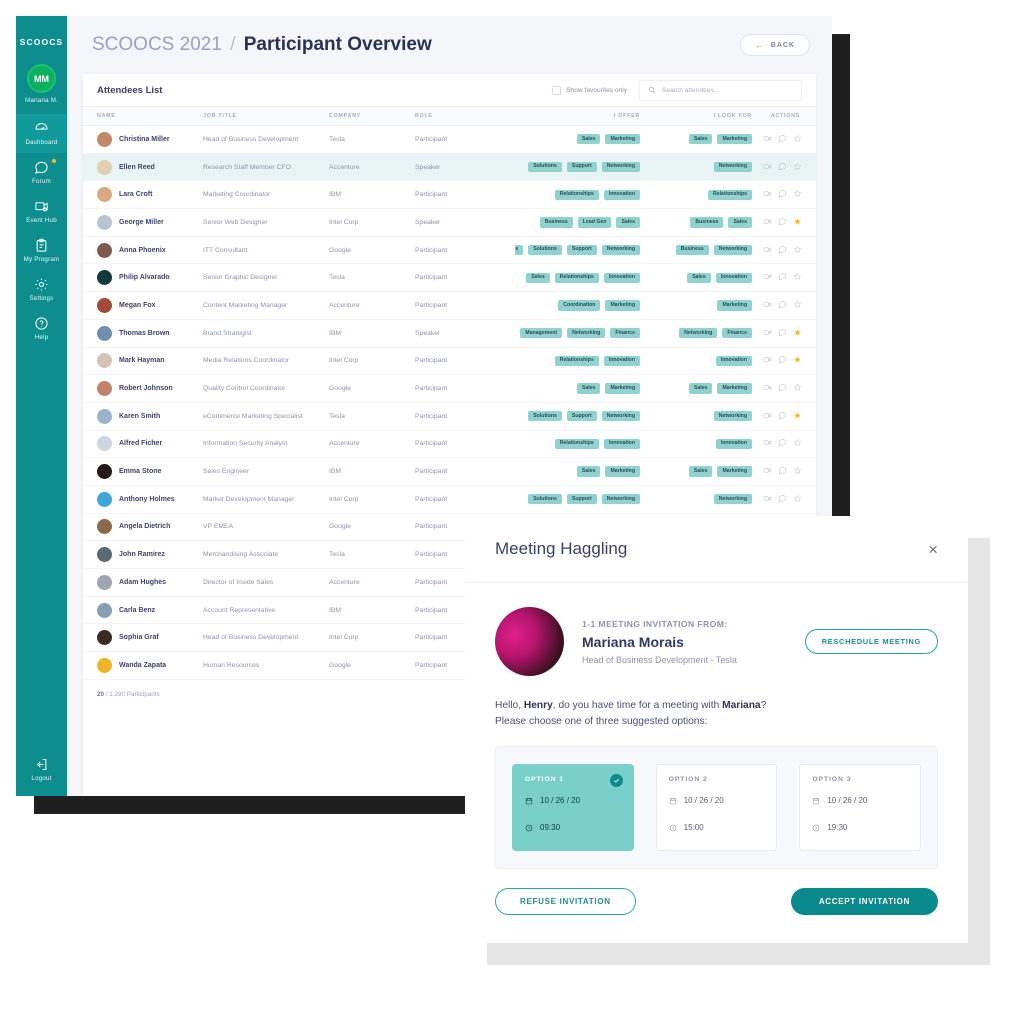 Image resolution: width=1024 pixels, height=1024 pixels. What do you see at coordinates (41, 84) in the screenshot?
I see `sidebar-profile: MM Mariana M.` at bounding box center [41, 84].